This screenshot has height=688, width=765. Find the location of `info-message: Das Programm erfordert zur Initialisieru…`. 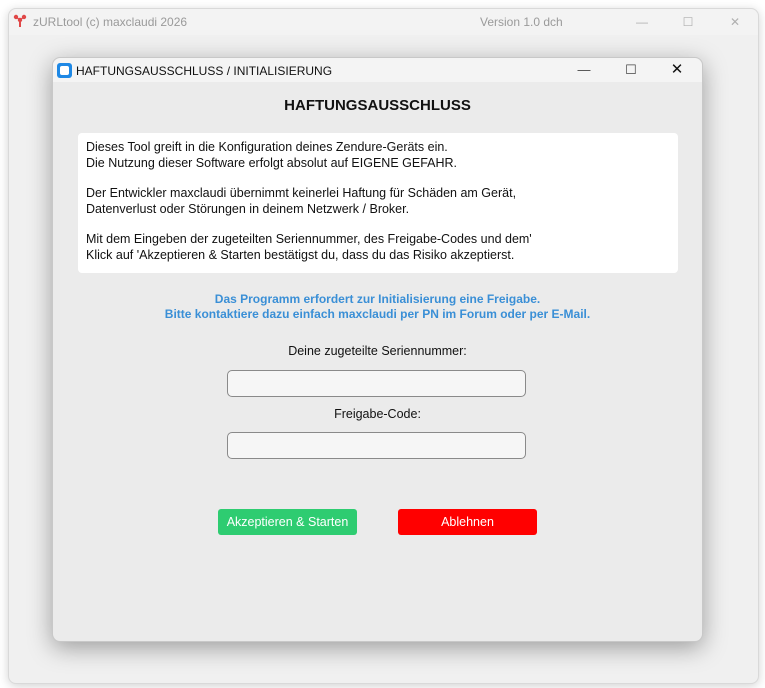

info-message: Das Programm erfordert zur Initialisieru… is located at coordinates (377, 307).